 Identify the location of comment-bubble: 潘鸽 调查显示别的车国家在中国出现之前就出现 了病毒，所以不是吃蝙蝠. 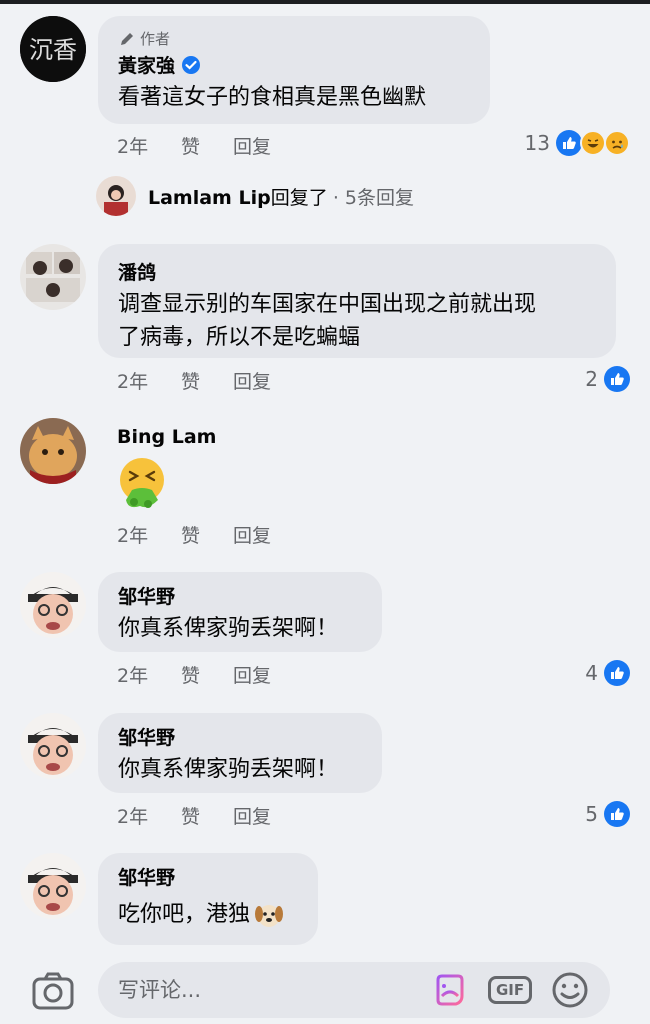
(357, 301).